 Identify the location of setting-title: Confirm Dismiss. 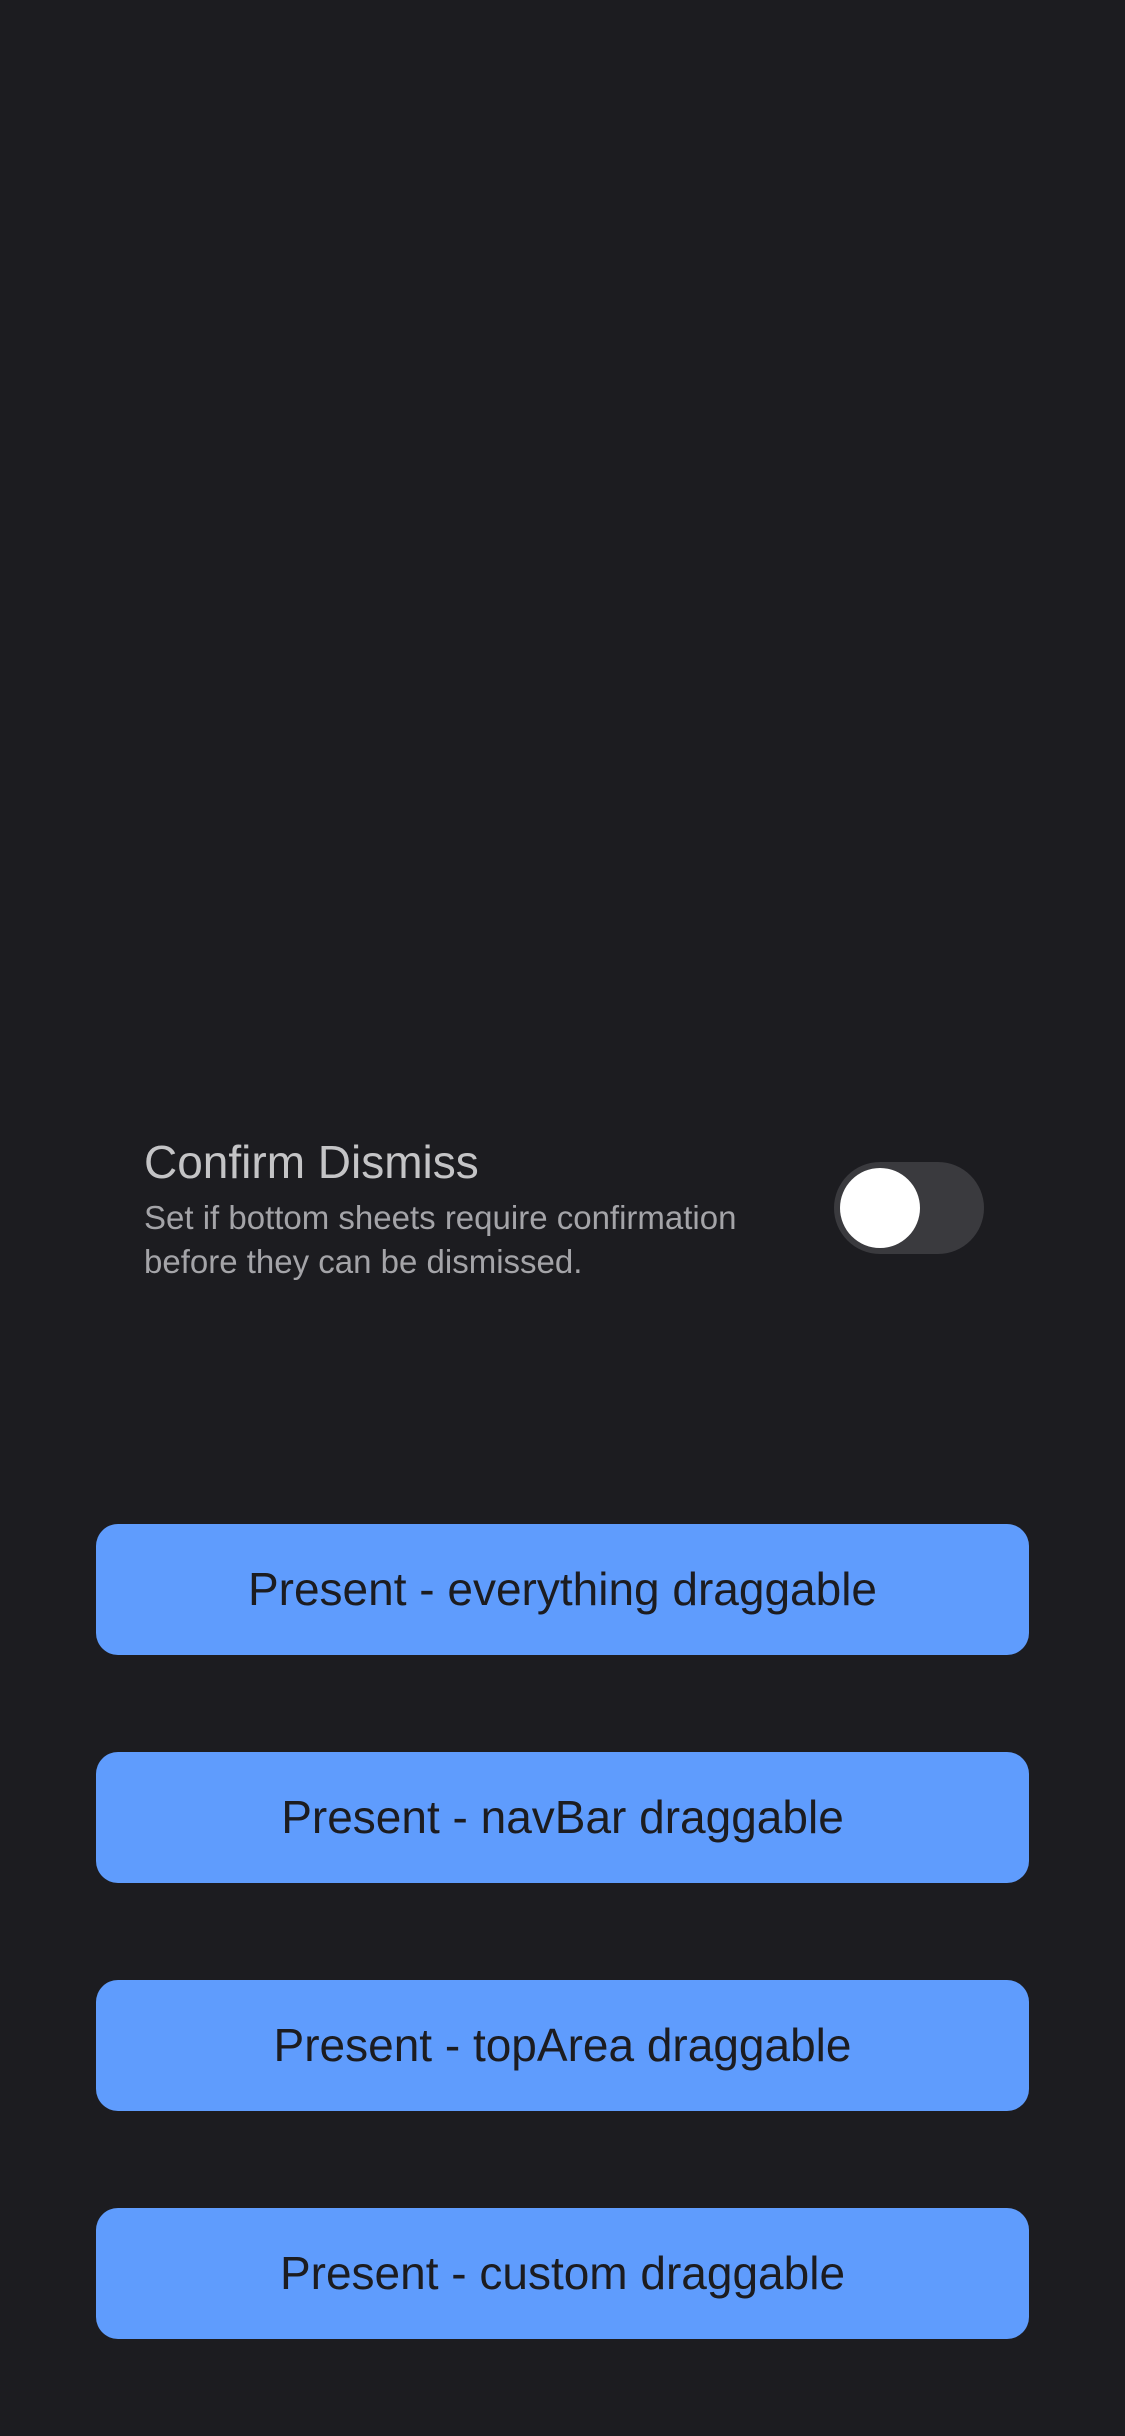
(311, 1162).